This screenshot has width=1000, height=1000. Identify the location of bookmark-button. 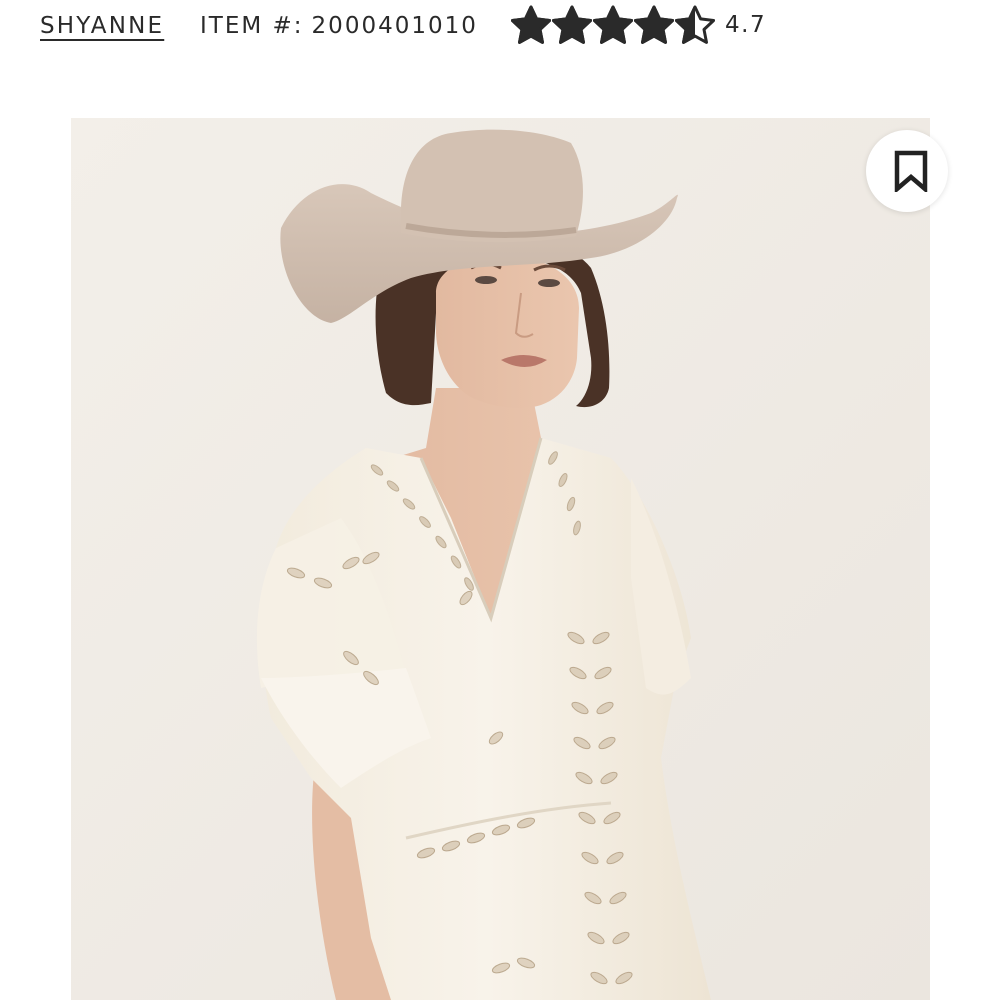
(907, 171).